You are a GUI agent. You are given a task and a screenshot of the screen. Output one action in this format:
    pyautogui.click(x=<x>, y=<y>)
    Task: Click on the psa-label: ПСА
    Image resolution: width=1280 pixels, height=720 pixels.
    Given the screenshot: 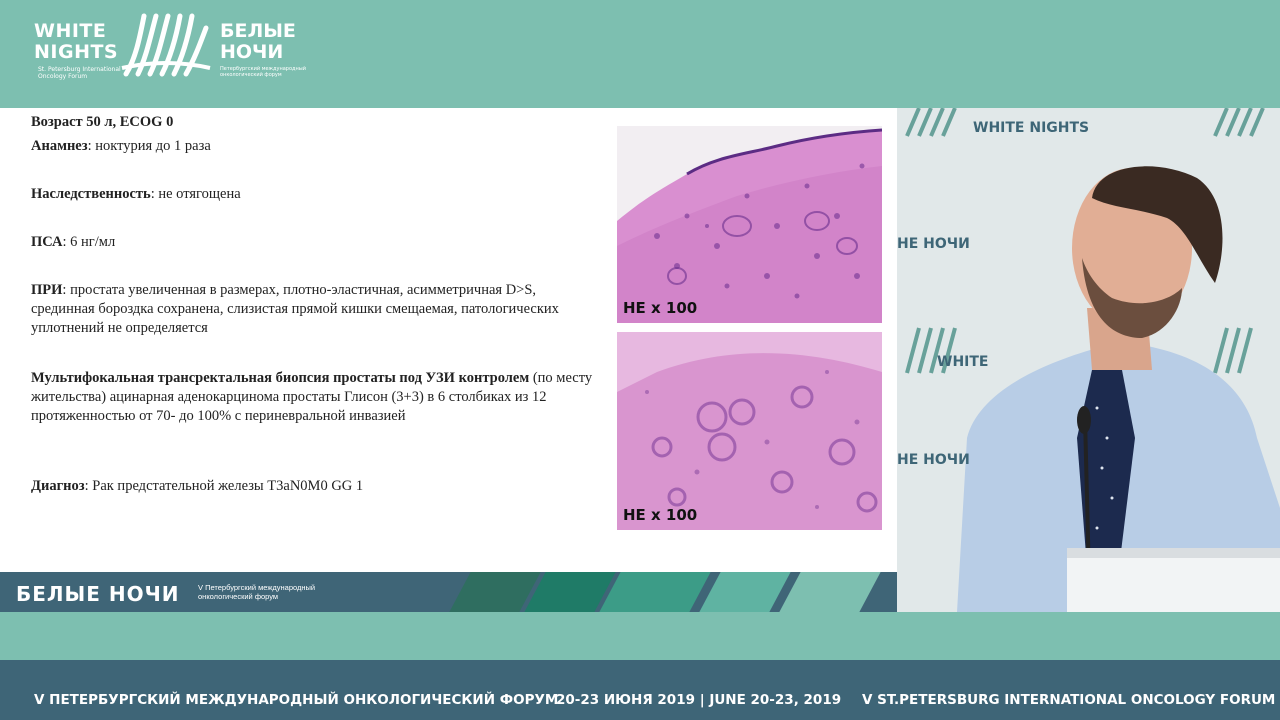 What is the action you would take?
    pyautogui.click(x=47, y=242)
    